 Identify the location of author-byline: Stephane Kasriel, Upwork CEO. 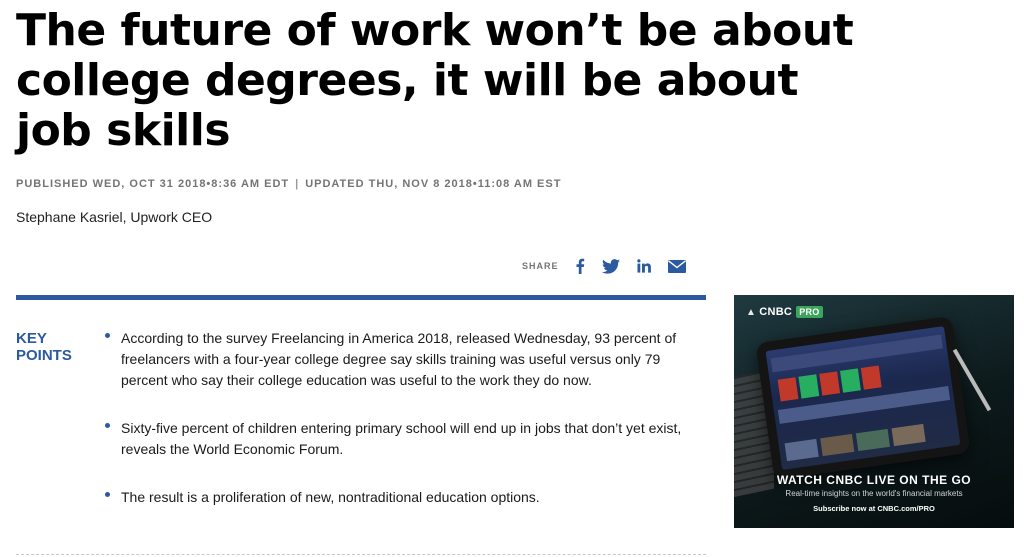
(114, 217).